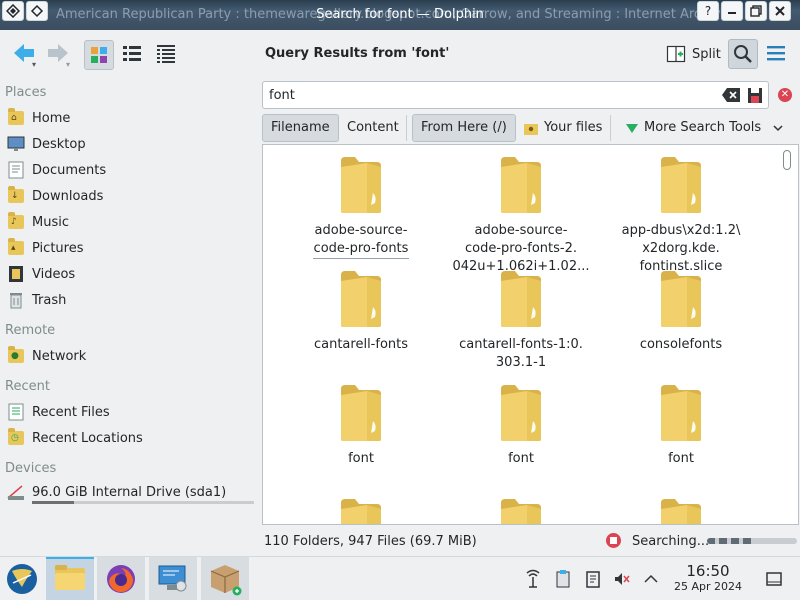 The height and width of the screenshot is (600, 800). I want to click on compact-view-icon, so click(132, 53).